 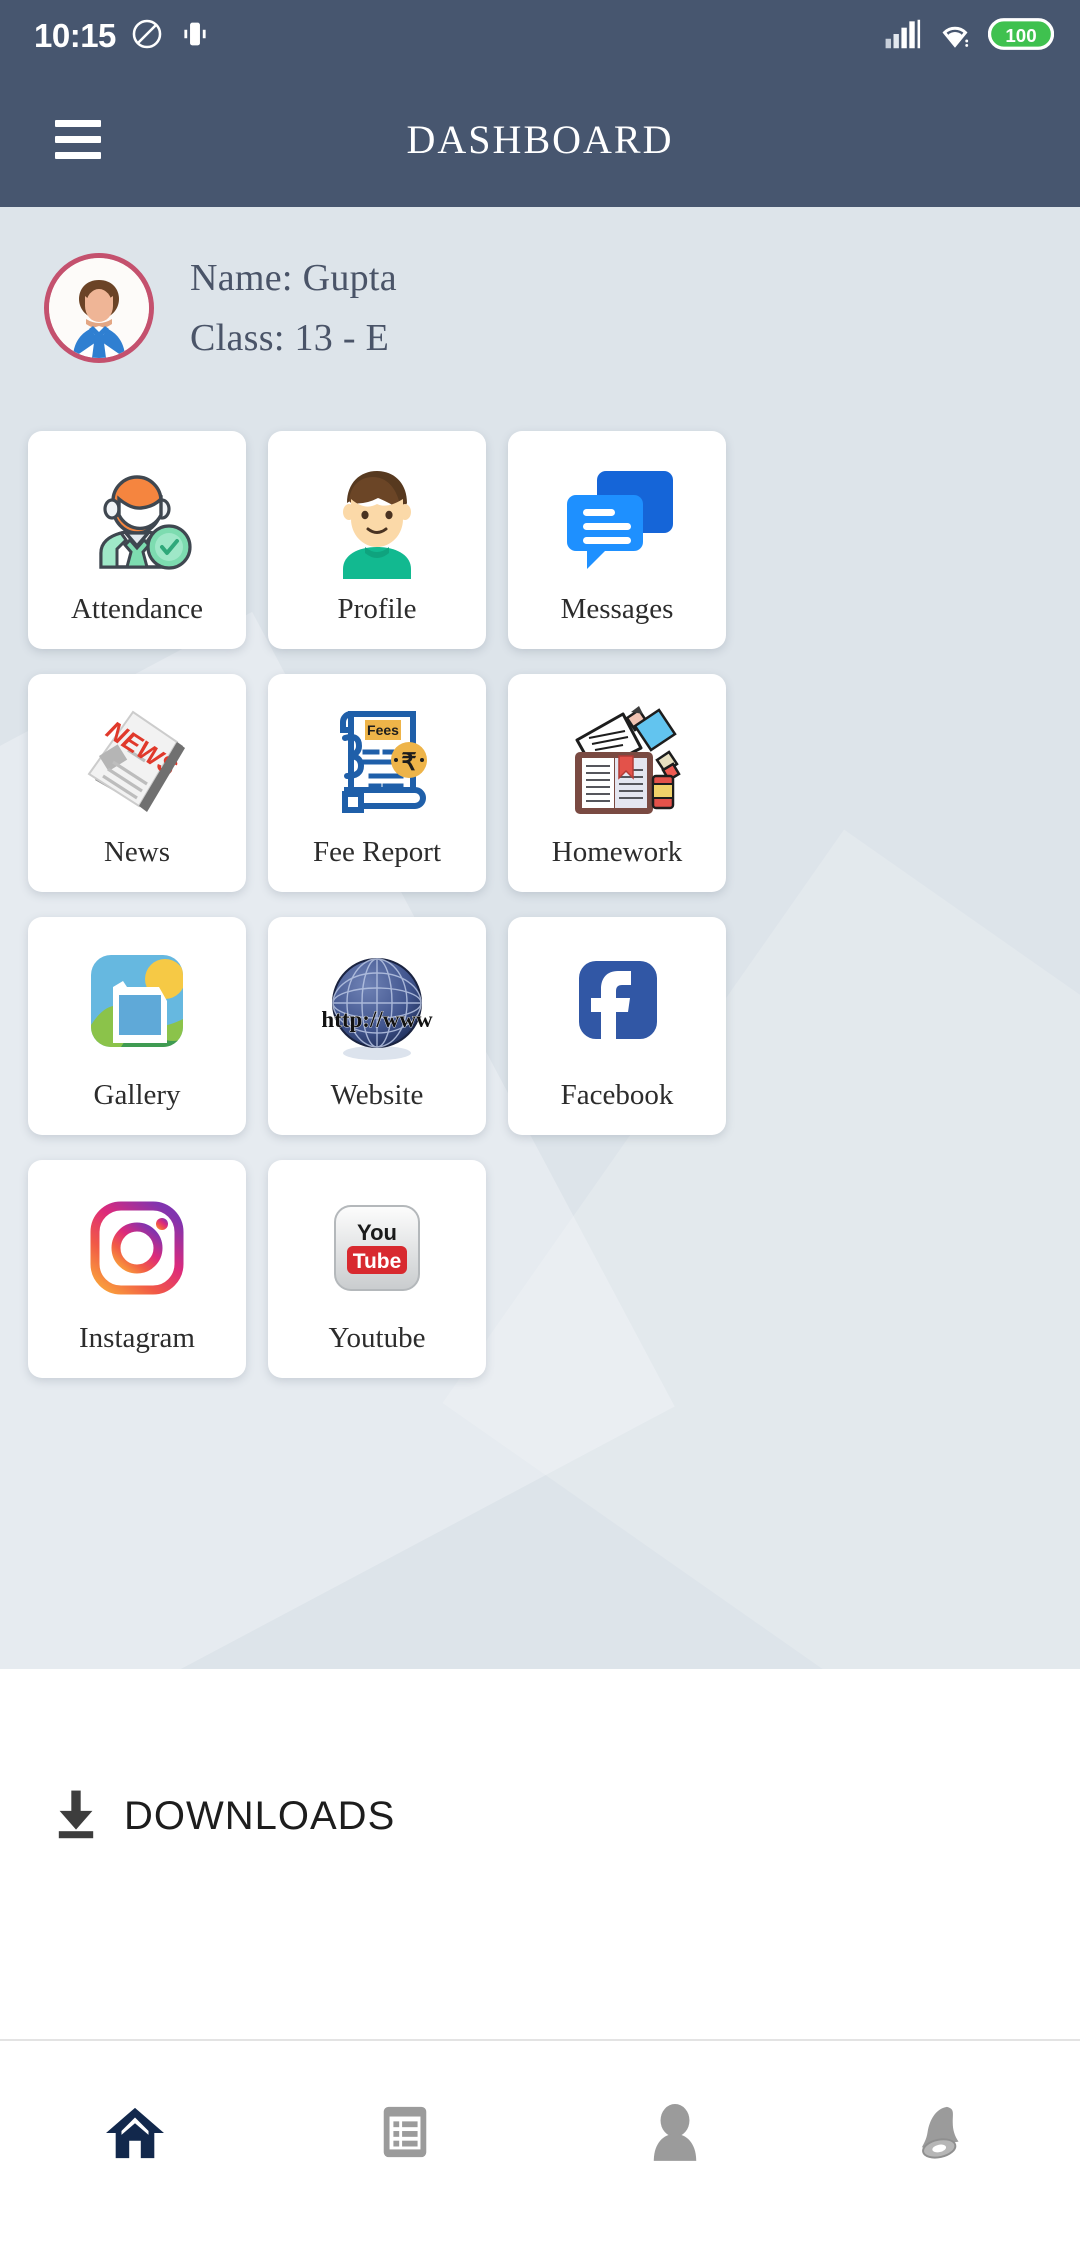 I want to click on wifi-icon, so click(x=955, y=36).